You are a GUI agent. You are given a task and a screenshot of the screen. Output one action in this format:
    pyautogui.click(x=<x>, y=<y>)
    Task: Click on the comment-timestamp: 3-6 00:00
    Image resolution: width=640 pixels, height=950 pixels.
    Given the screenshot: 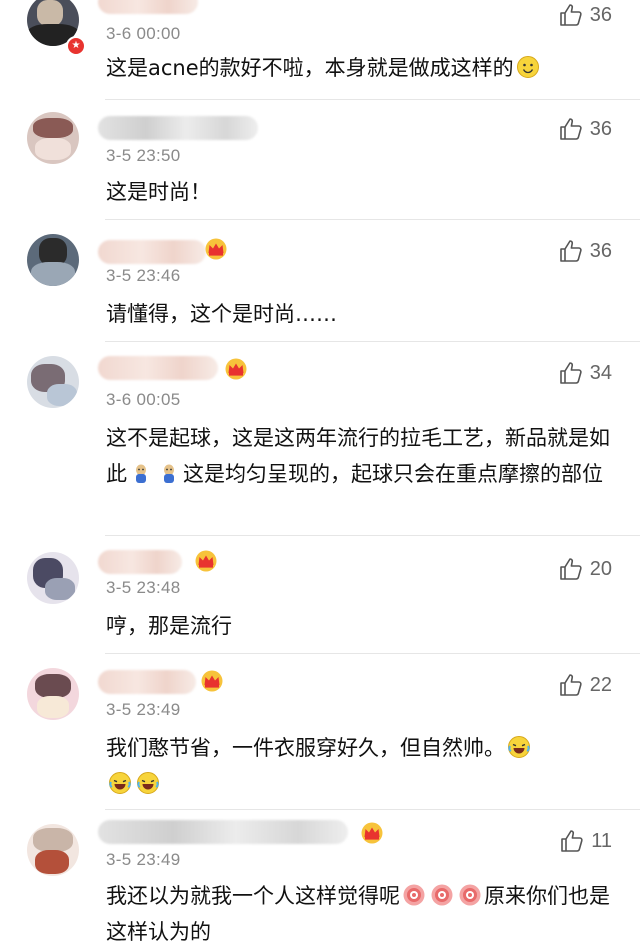 What is the action you would take?
    pyautogui.click(x=143, y=33)
    